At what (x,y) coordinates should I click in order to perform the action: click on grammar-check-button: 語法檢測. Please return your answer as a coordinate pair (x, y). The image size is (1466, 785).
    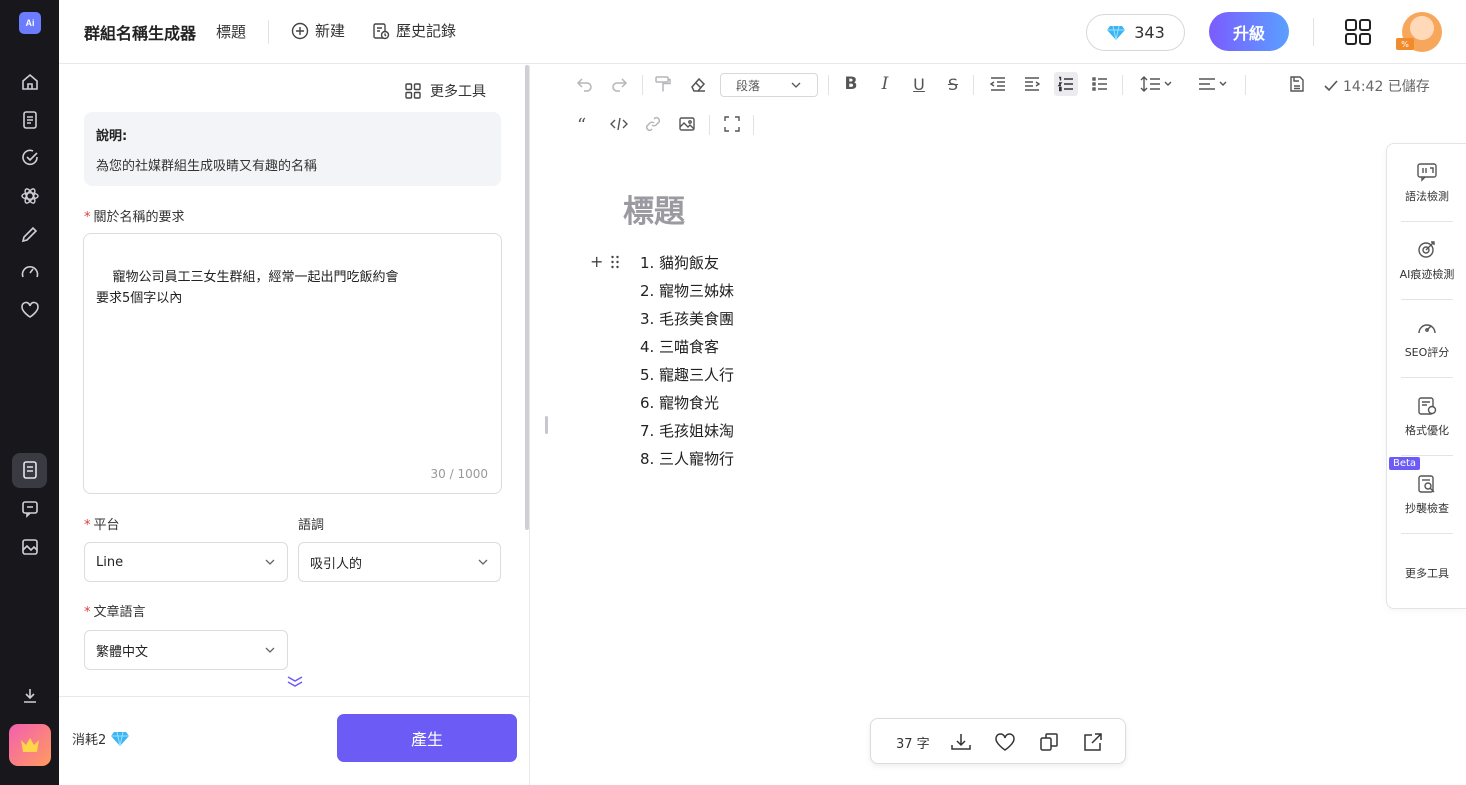
    Looking at the image, I should click on (1426, 183).